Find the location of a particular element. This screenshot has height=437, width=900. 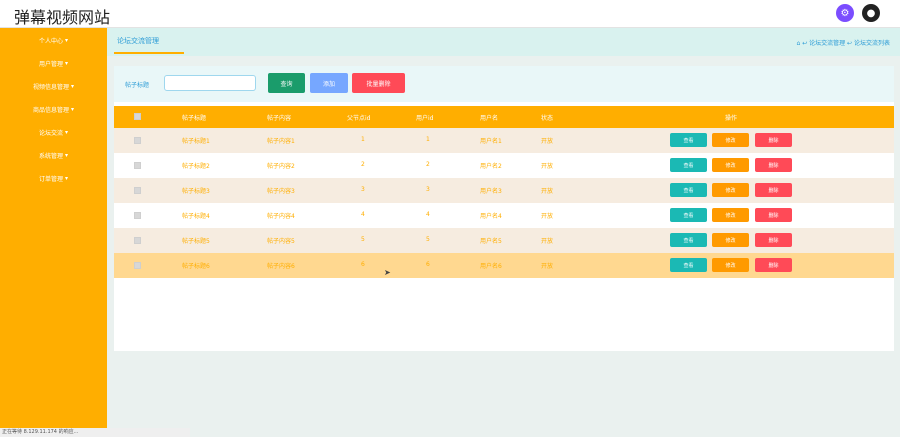

sidebar-item-products: 商品信息管理 ▾ is located at coordinates (53, 109).